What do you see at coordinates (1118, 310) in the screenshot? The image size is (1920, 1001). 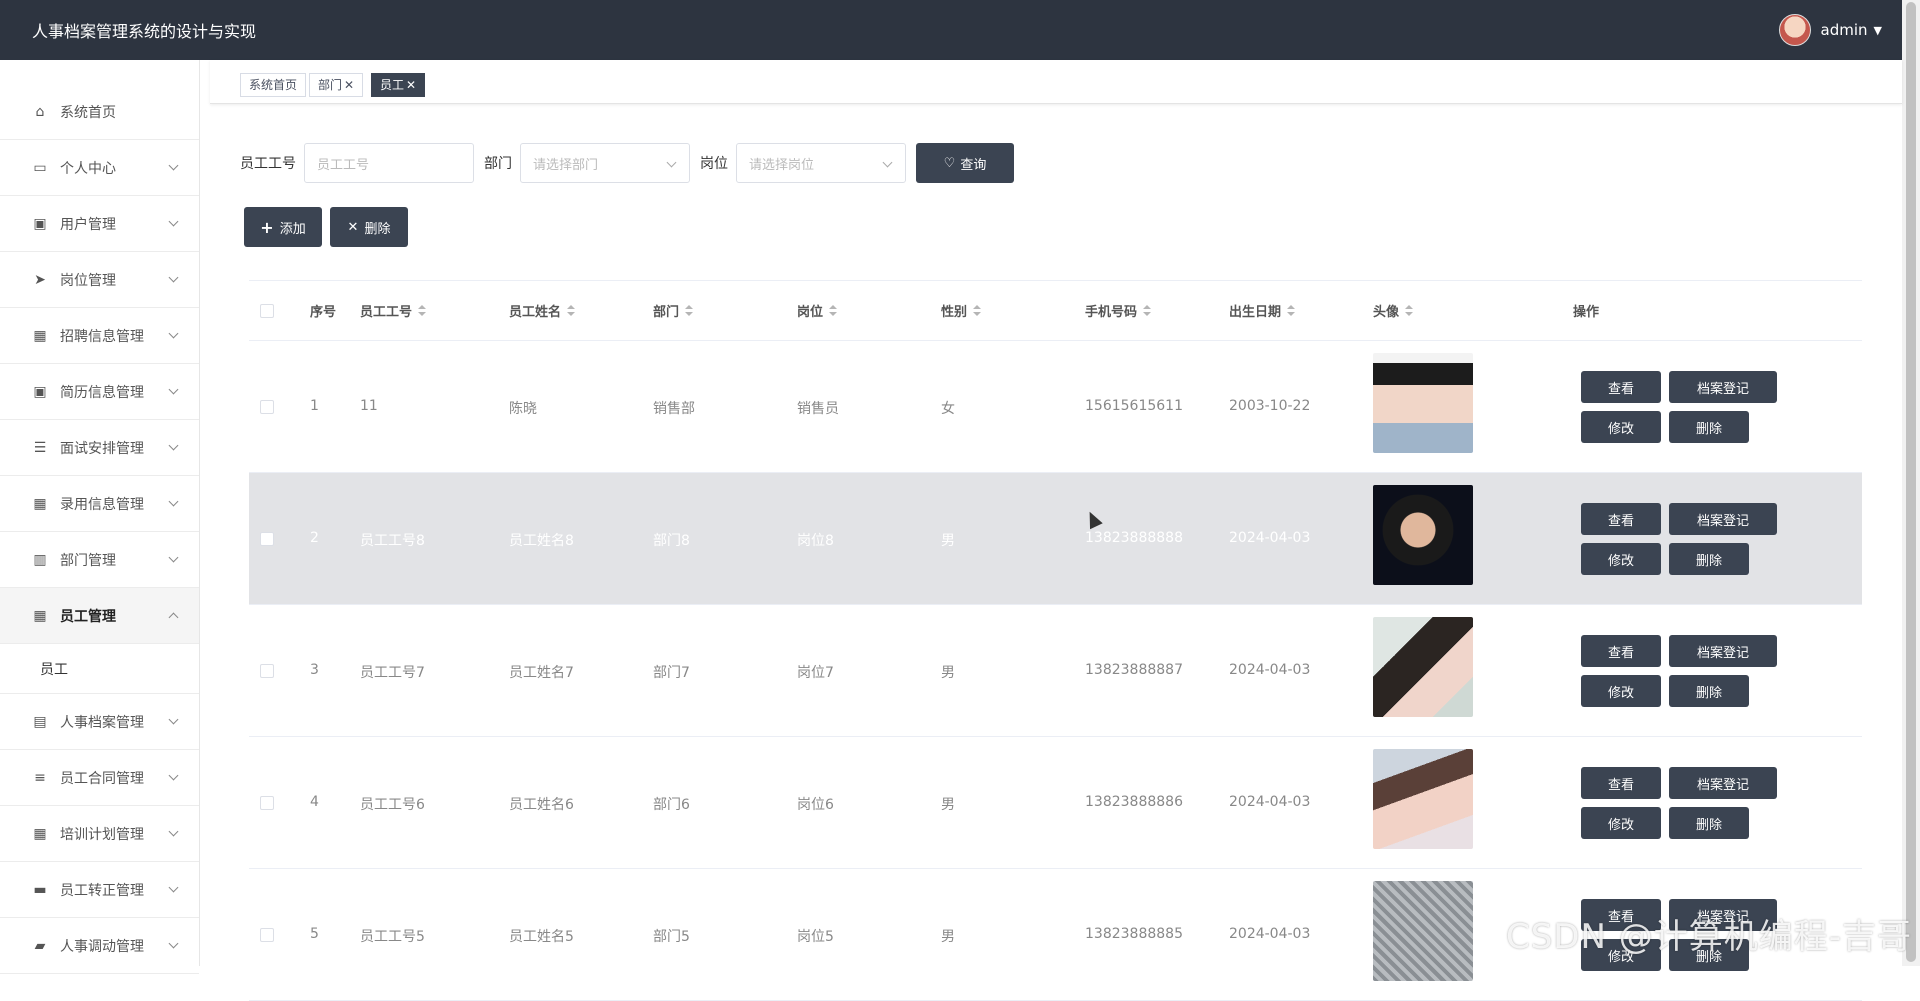 I see `col-phone: 手机号码` at bounding box center [1118, 310].